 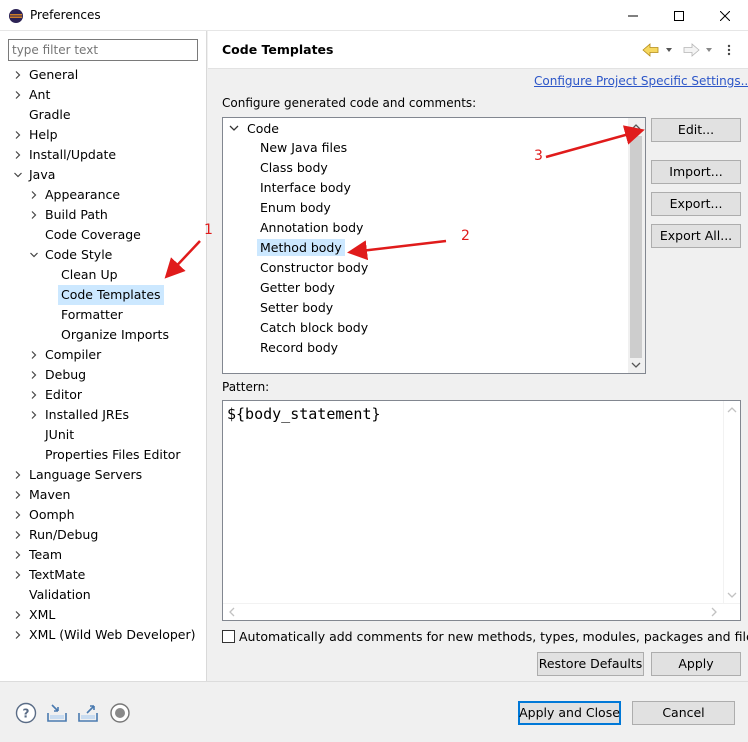 What do you see at coordinates (296, 308) in the screenshot?
I see `template-item: Setter body` at bounding box center [296, 308].